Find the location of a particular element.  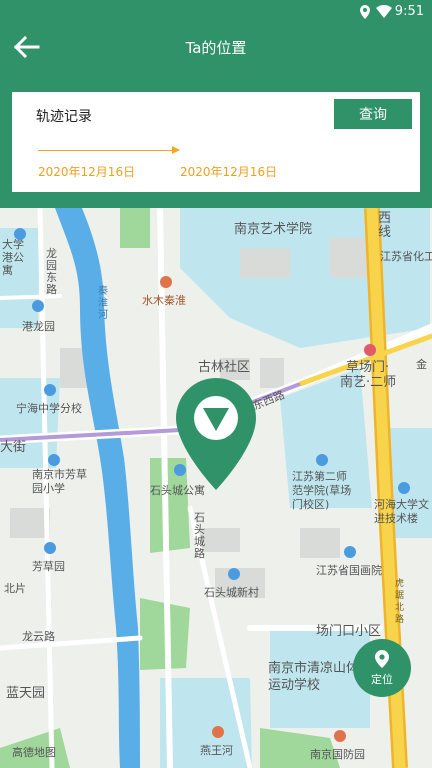

poi-fangcaoyuan-icon is located at coordinates (50, 548).